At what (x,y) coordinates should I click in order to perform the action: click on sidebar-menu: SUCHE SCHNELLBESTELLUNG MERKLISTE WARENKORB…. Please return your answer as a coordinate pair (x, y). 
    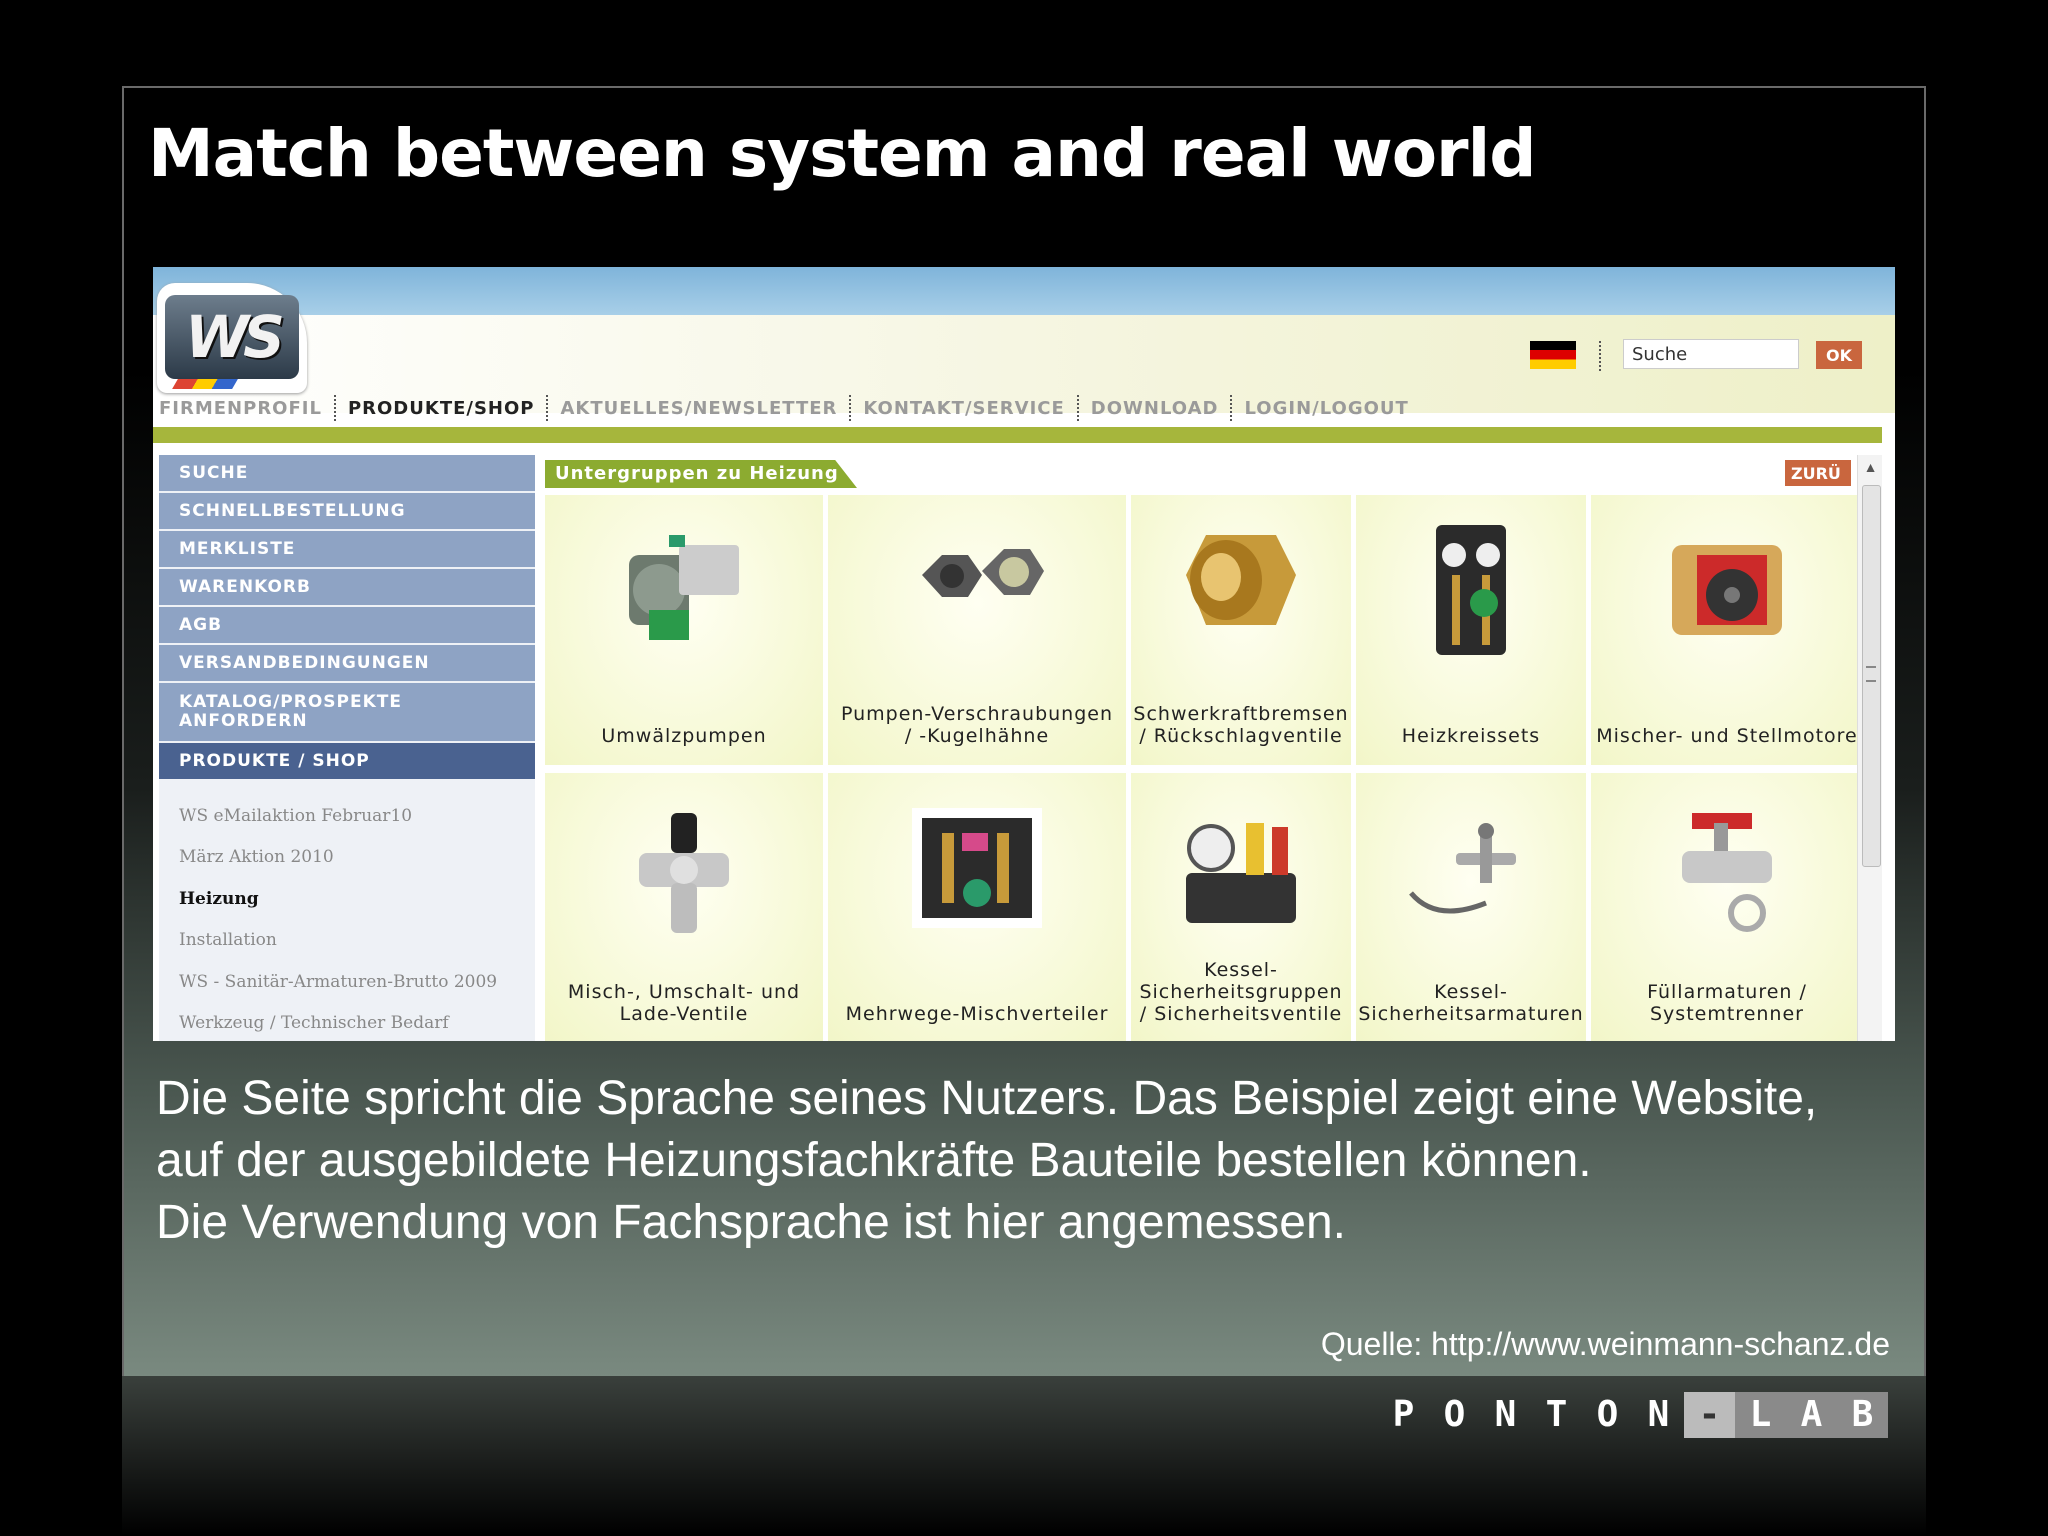
    Looking at the image, I should click on (347, 617).